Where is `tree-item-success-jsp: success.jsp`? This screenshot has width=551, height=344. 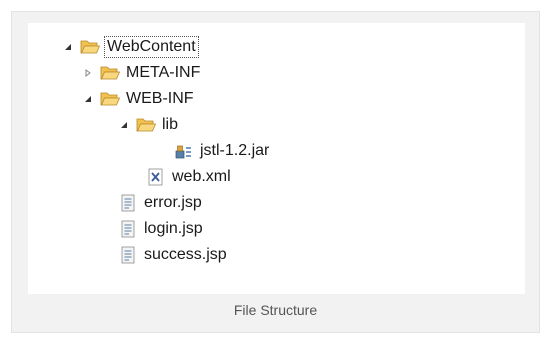 tree-item-success-jsp: success.jsp is located at coordinates (172, 255).